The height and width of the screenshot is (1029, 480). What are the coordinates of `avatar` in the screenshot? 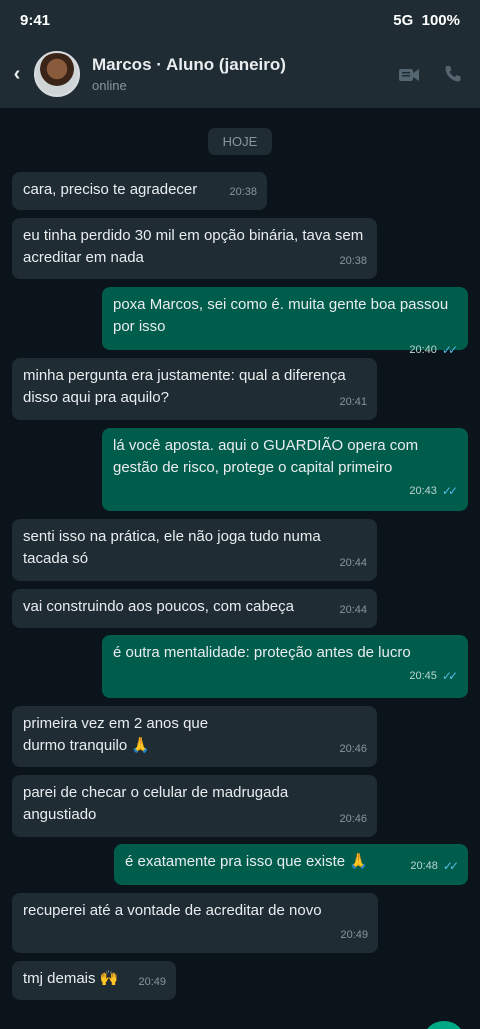 It's located at (57, 74).